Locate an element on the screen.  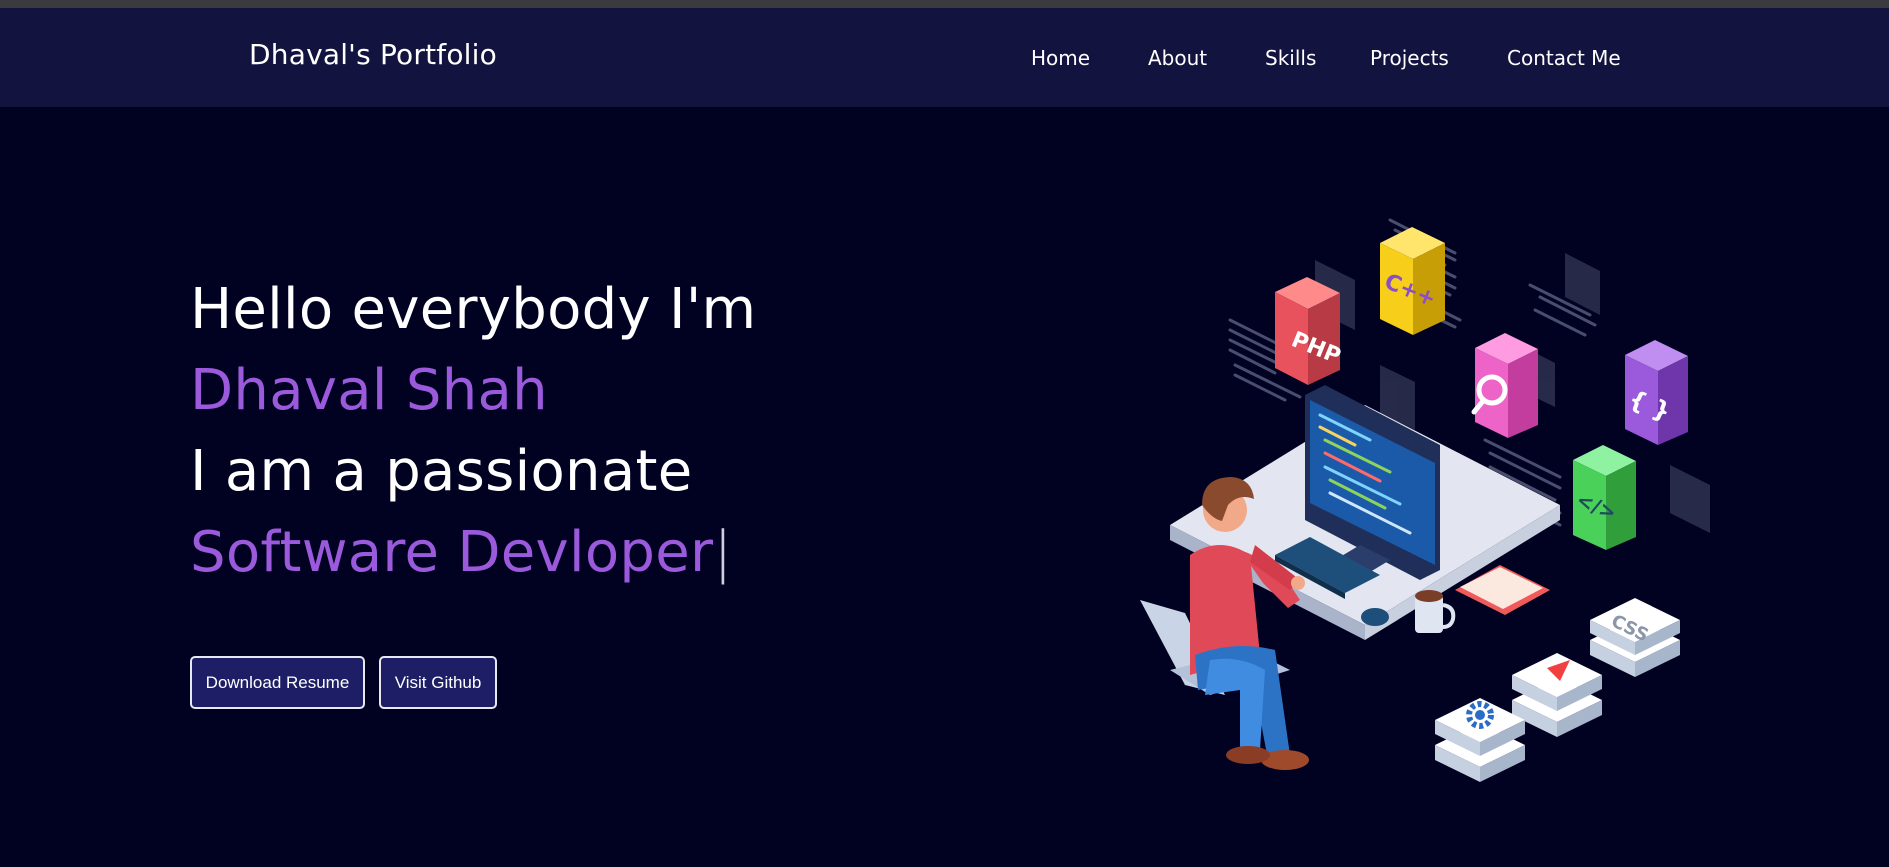
nav-link-about: About is located at coordinates (1177, 58).